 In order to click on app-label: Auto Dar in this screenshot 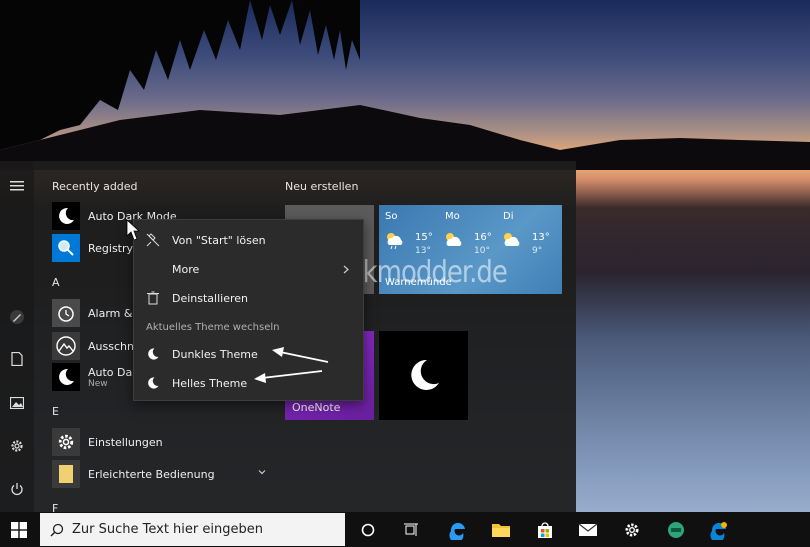, I will do `click(112, 372)`.